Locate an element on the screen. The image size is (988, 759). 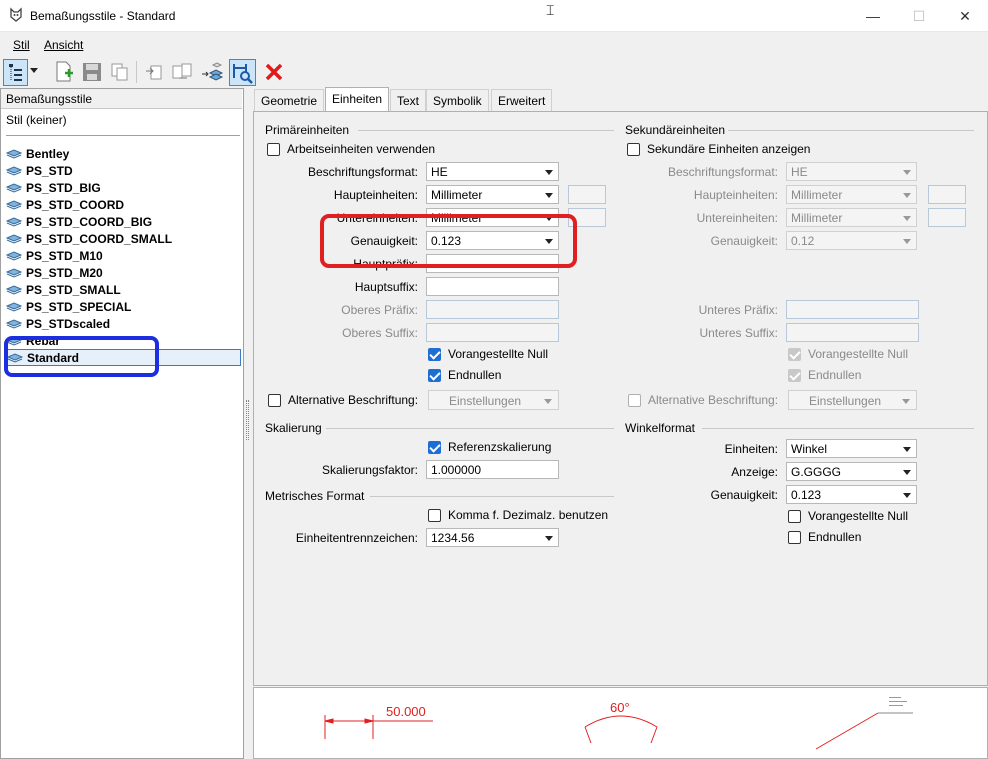
scaling-heading: Skalierung is located at coordinates (293, 428).